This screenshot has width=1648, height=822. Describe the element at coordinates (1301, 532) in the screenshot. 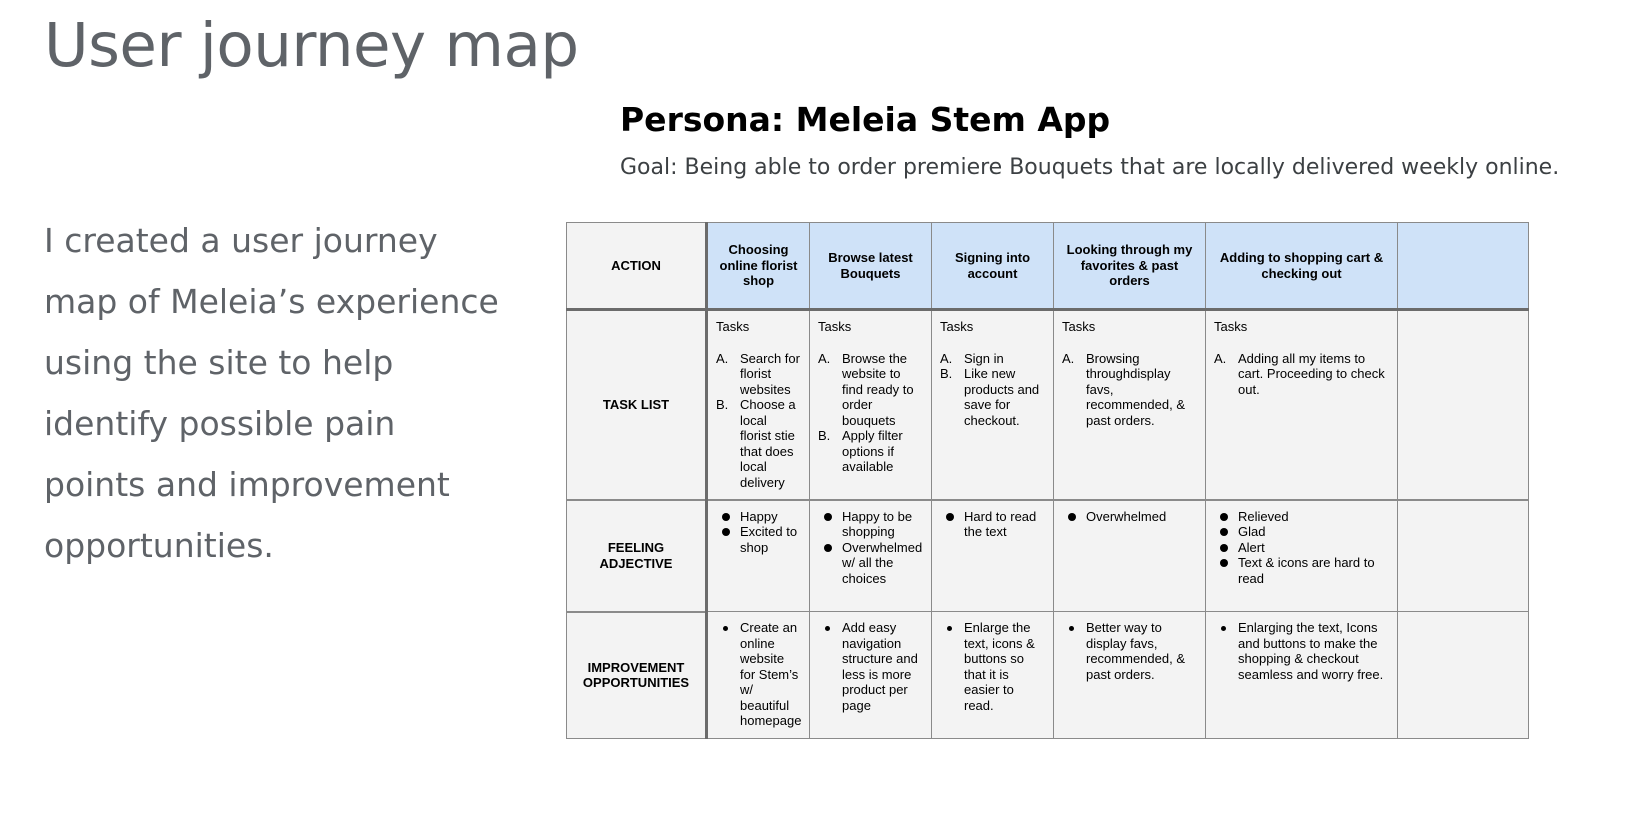

I see `feeling-item: Glad` at that location.